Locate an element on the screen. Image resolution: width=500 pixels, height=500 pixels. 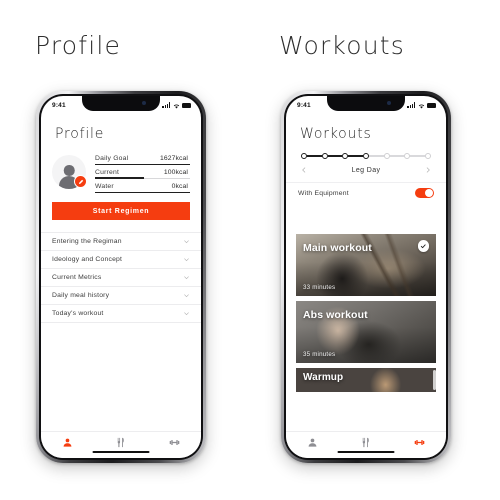
accordion-item-entering-the-regiman: Entering the Regiman is located at coordinates (121, 242).